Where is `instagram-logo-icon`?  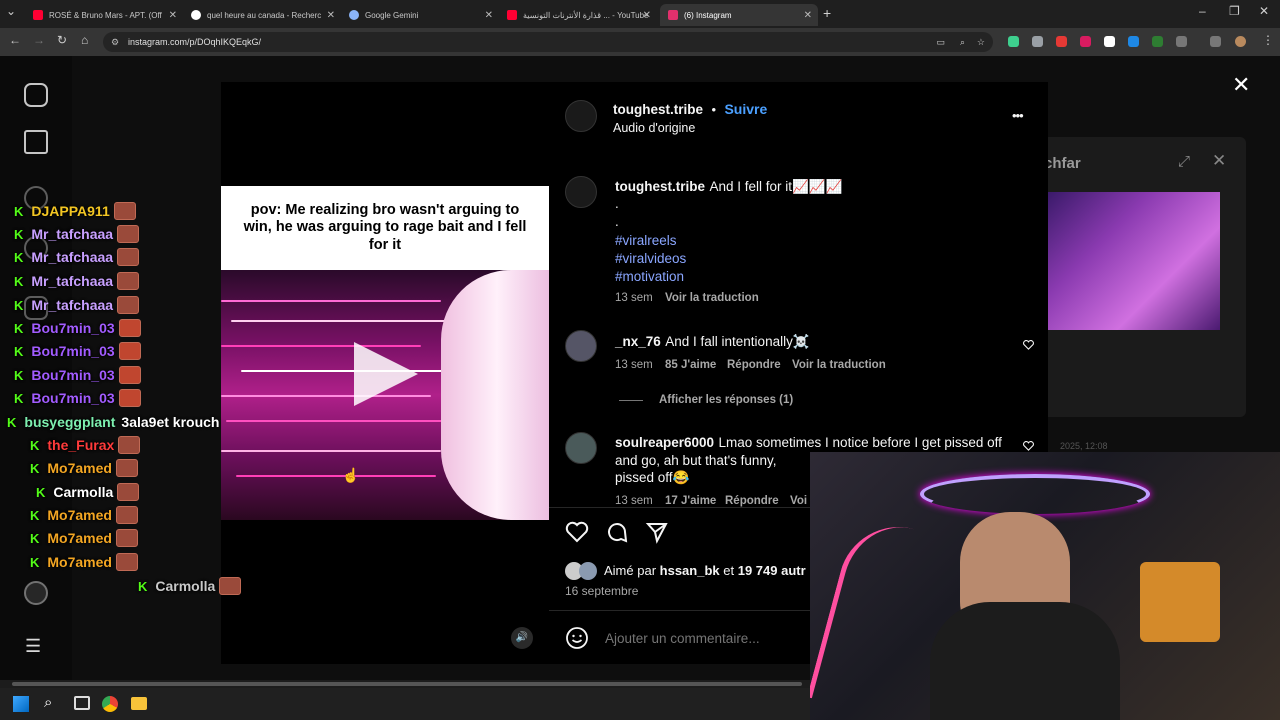 instagram-logo-icon is located at coordinates (36, 95).